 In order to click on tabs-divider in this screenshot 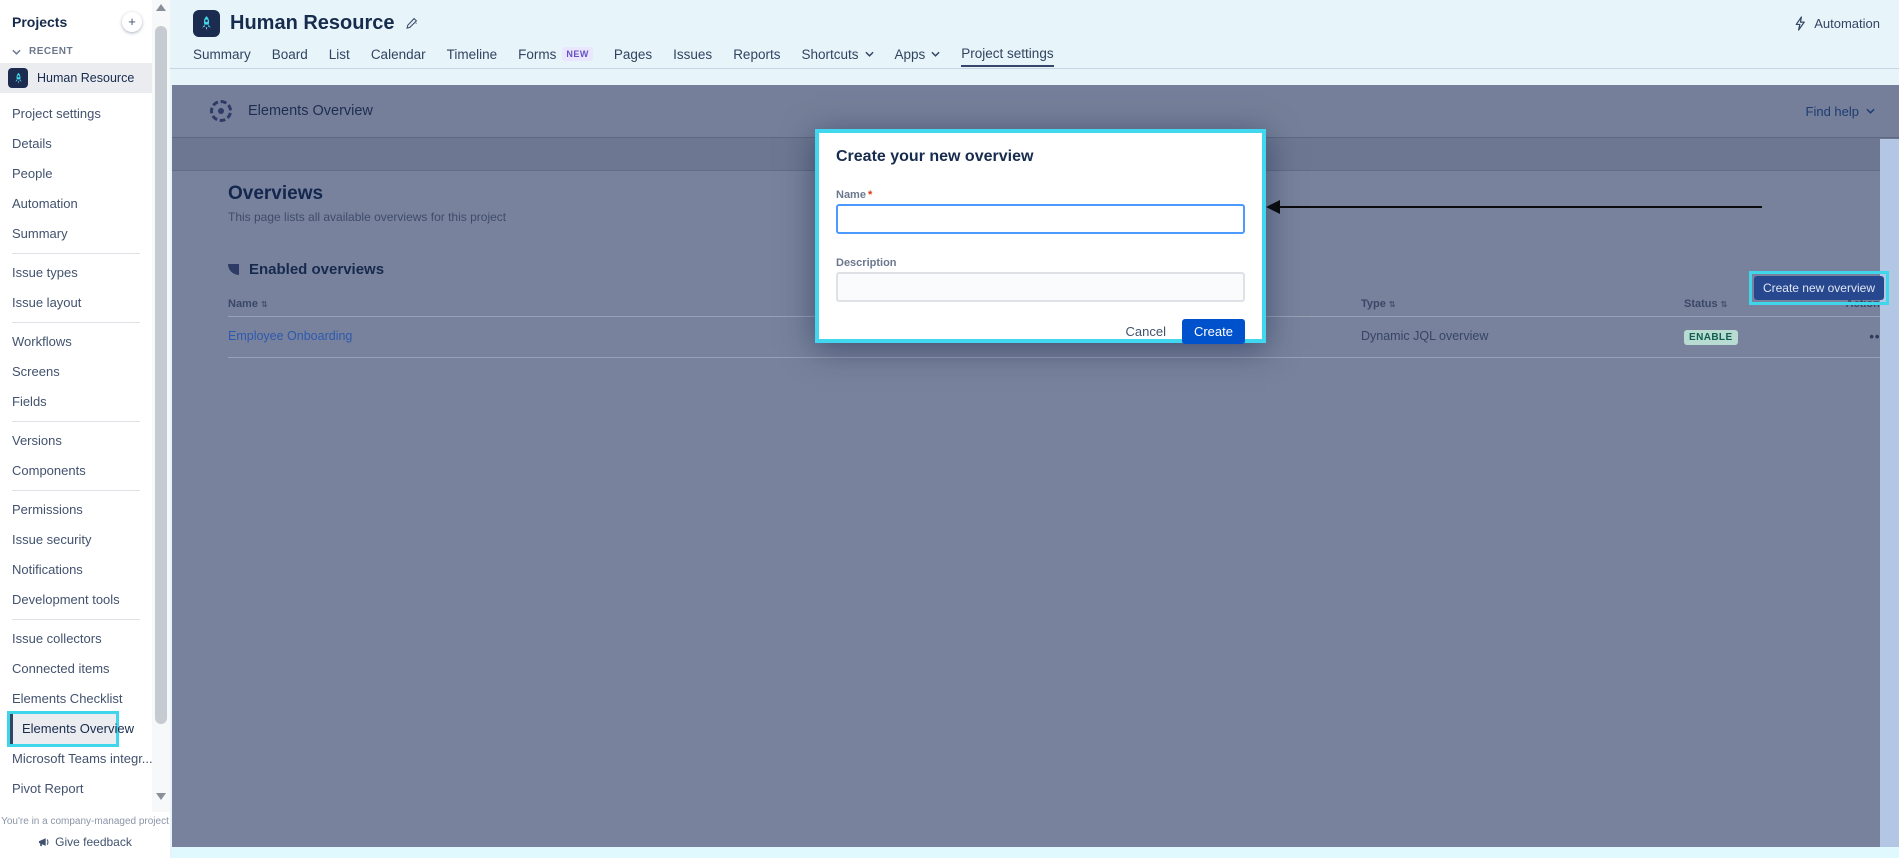, I will do `click(1034, 68)`.